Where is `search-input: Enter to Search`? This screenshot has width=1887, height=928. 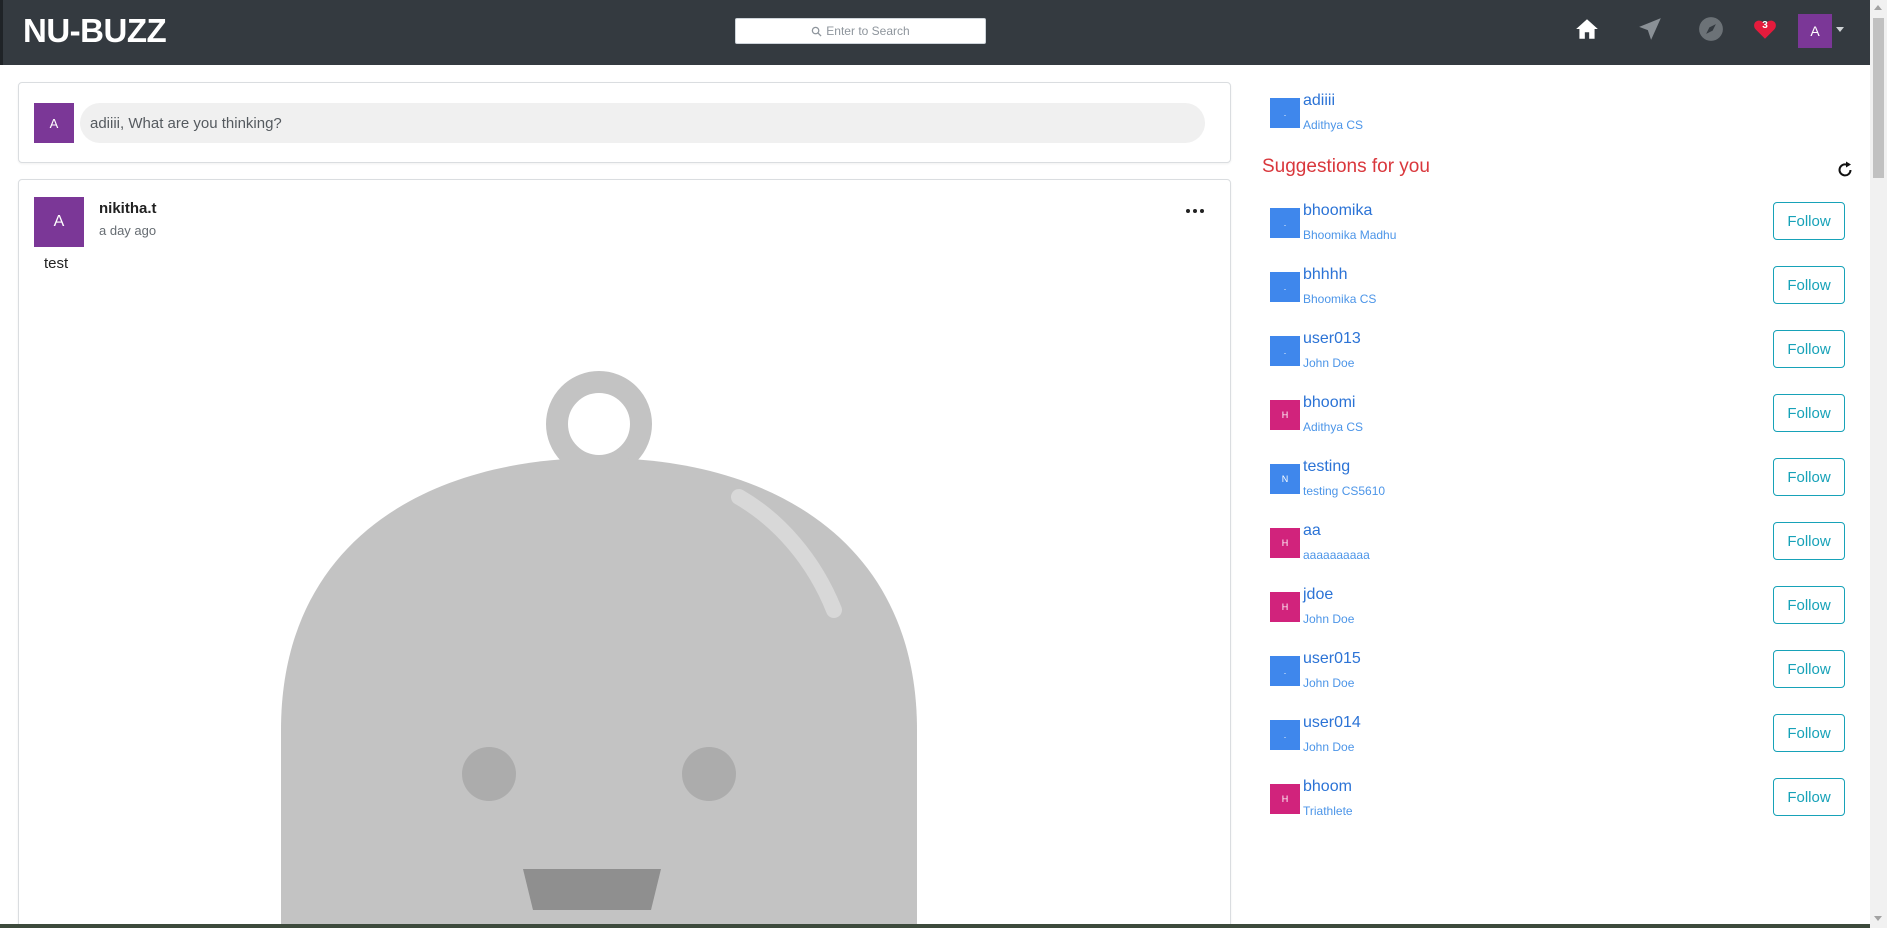 search-input: Enter to Search is located at coordinates (860, 31).